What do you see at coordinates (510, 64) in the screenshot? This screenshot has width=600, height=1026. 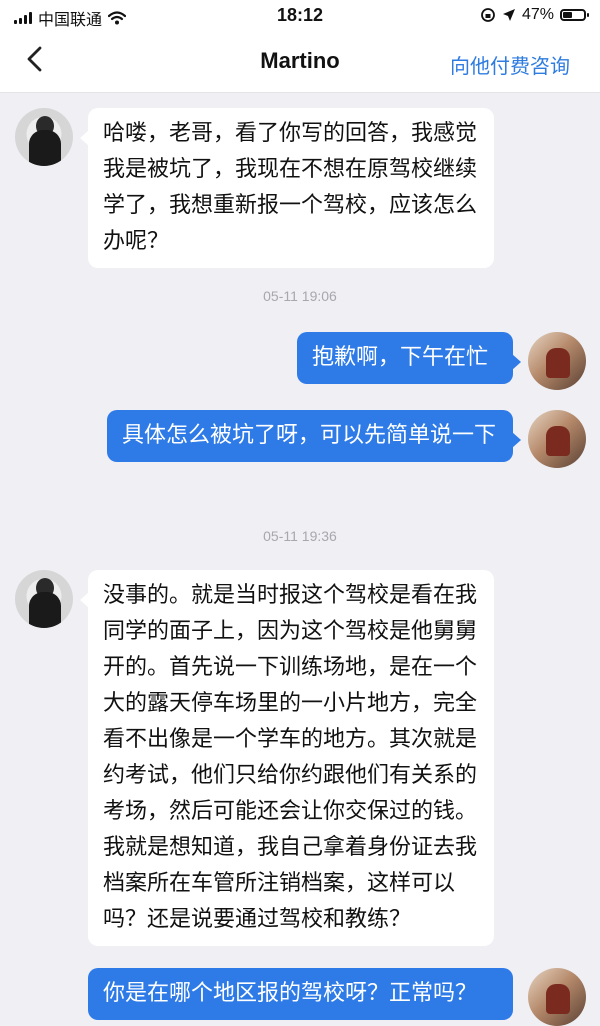 I see `paid-consult-button: 向他付费咨询` at bounding box center [510, 64].